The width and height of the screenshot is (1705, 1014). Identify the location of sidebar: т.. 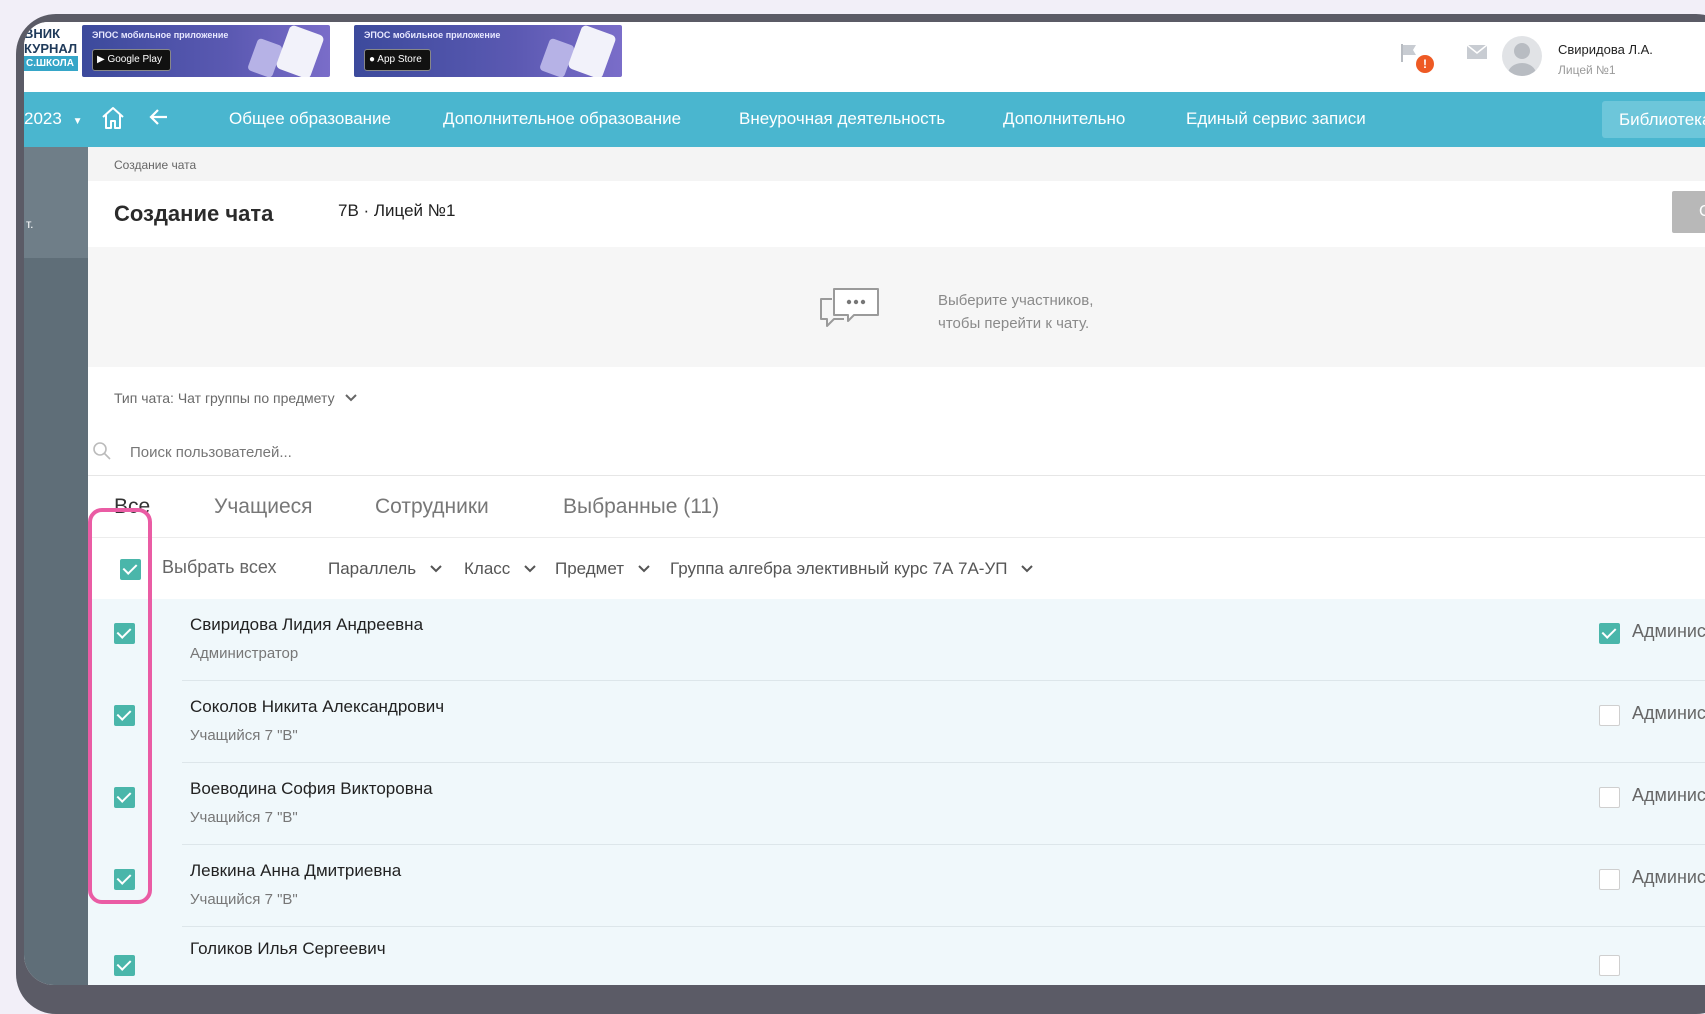
(56, 566).